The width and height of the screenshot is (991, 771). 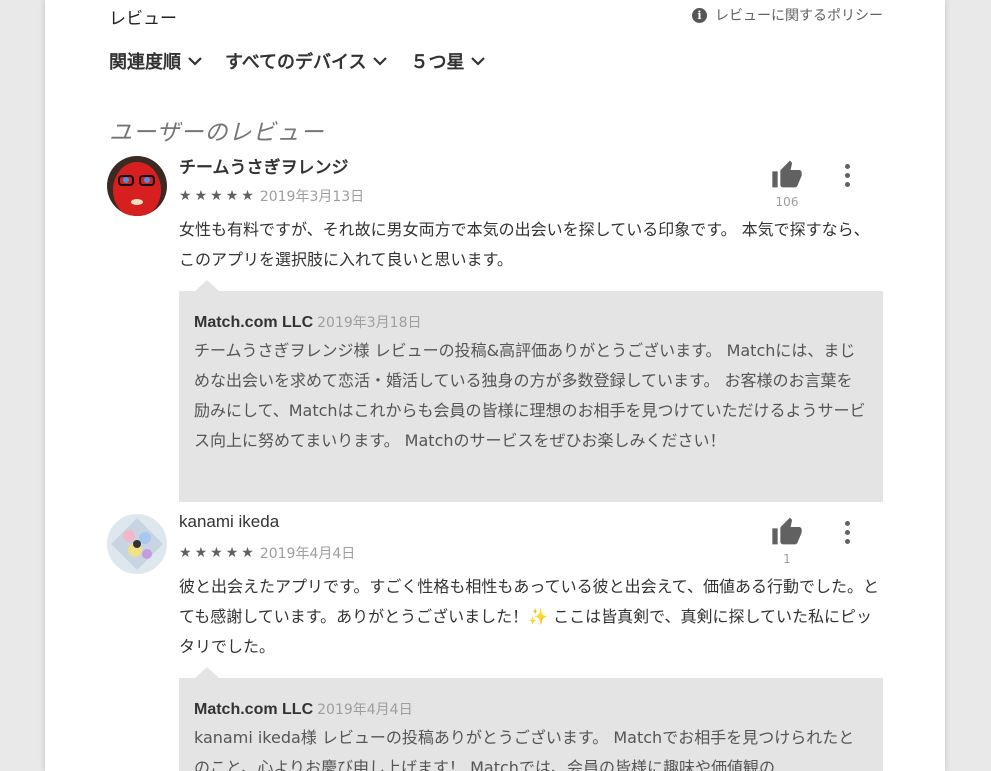 I want to click on reply-date: 2019年3月18日, so click(x=369, y=323).